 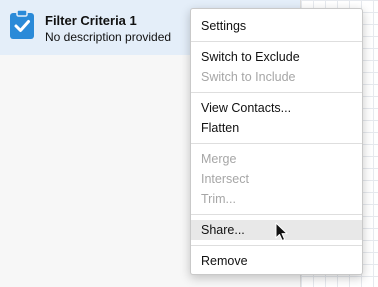 I want to click on menu-item-intersect: Intersect, so click(x=225, y=179).